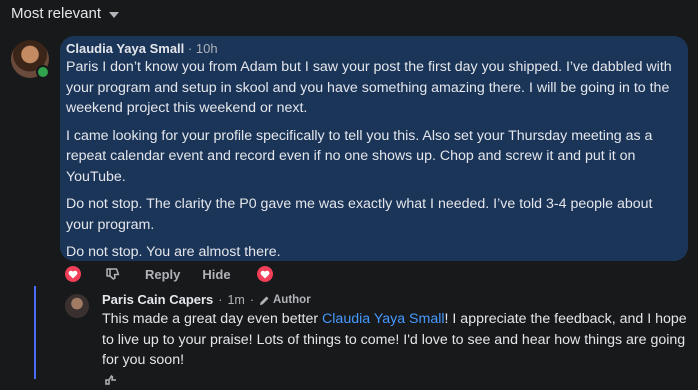 The height and width of the screenshot is (390, 698). I want to click on reply-author: Paris Cain Capers, so click(157, 300).